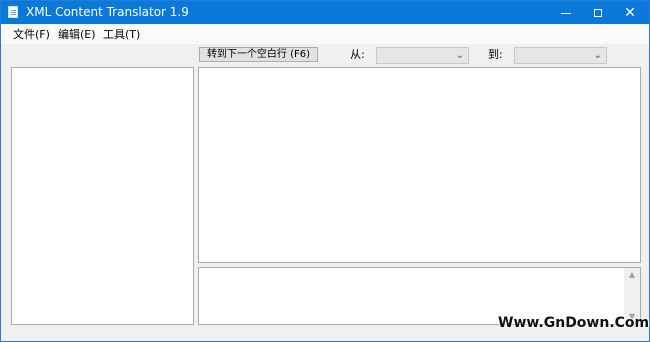 This screenshot has height=342, width=650. Describe the element at coordinates (121, 34) in the screenshot. I see `menu-tools: 工具(T)` at that location.